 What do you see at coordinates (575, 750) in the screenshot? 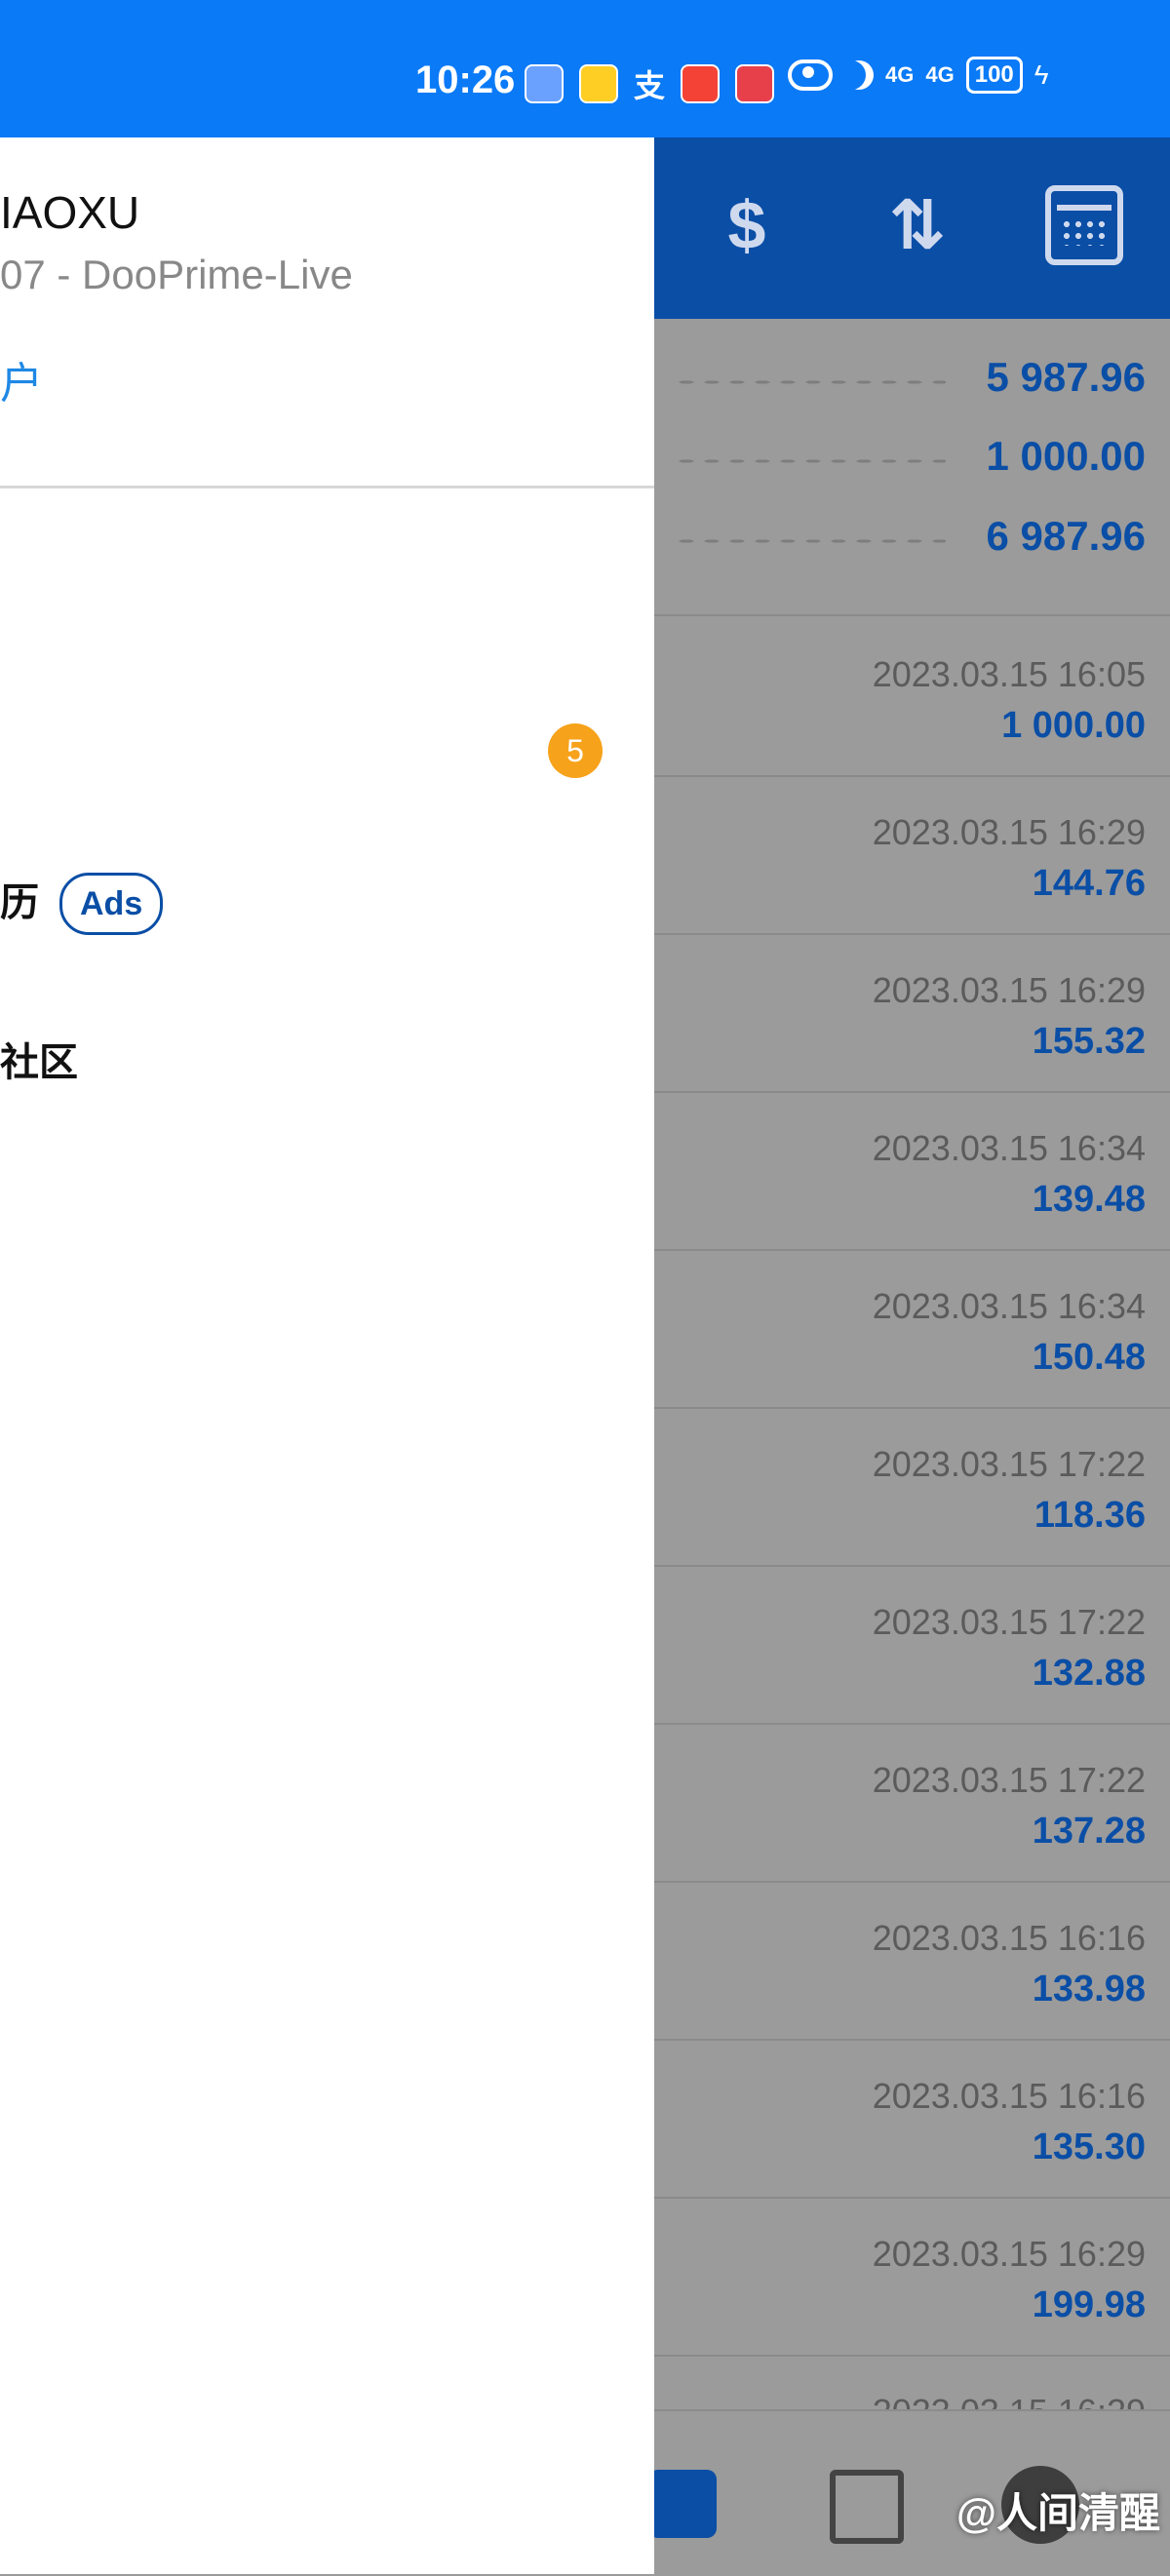
I see `notification-badge: 5` at bounding box center [575, 750].